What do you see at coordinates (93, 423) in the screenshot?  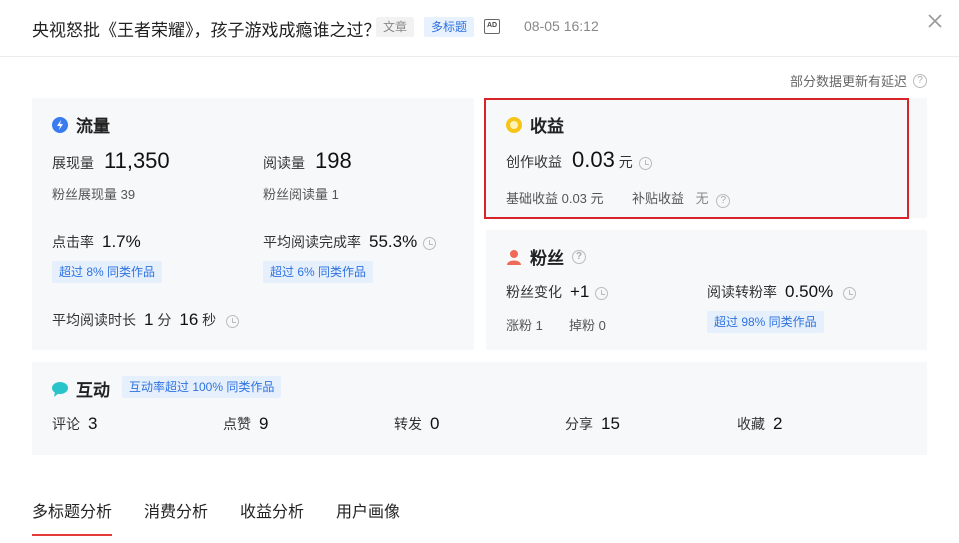 I see `comments-value: 3` at bounding box center [93, 423].